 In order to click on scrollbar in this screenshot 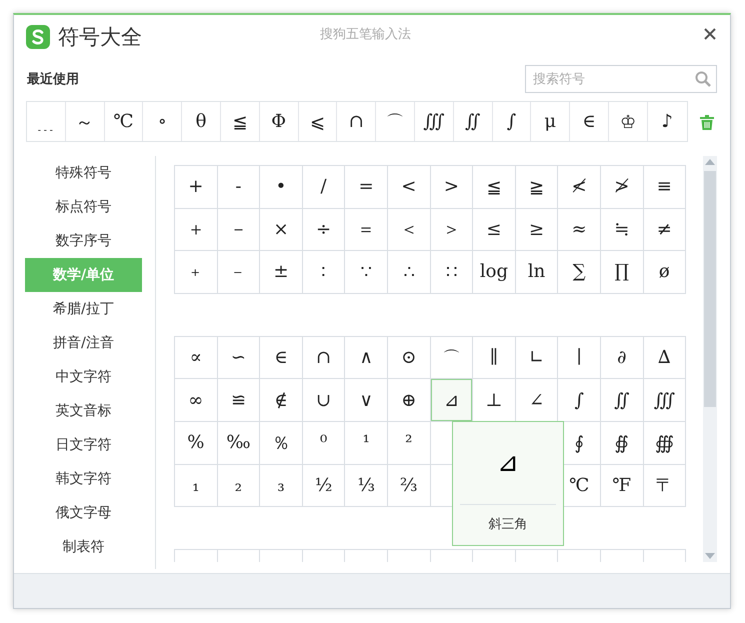, I will do `click(710, 359)`.